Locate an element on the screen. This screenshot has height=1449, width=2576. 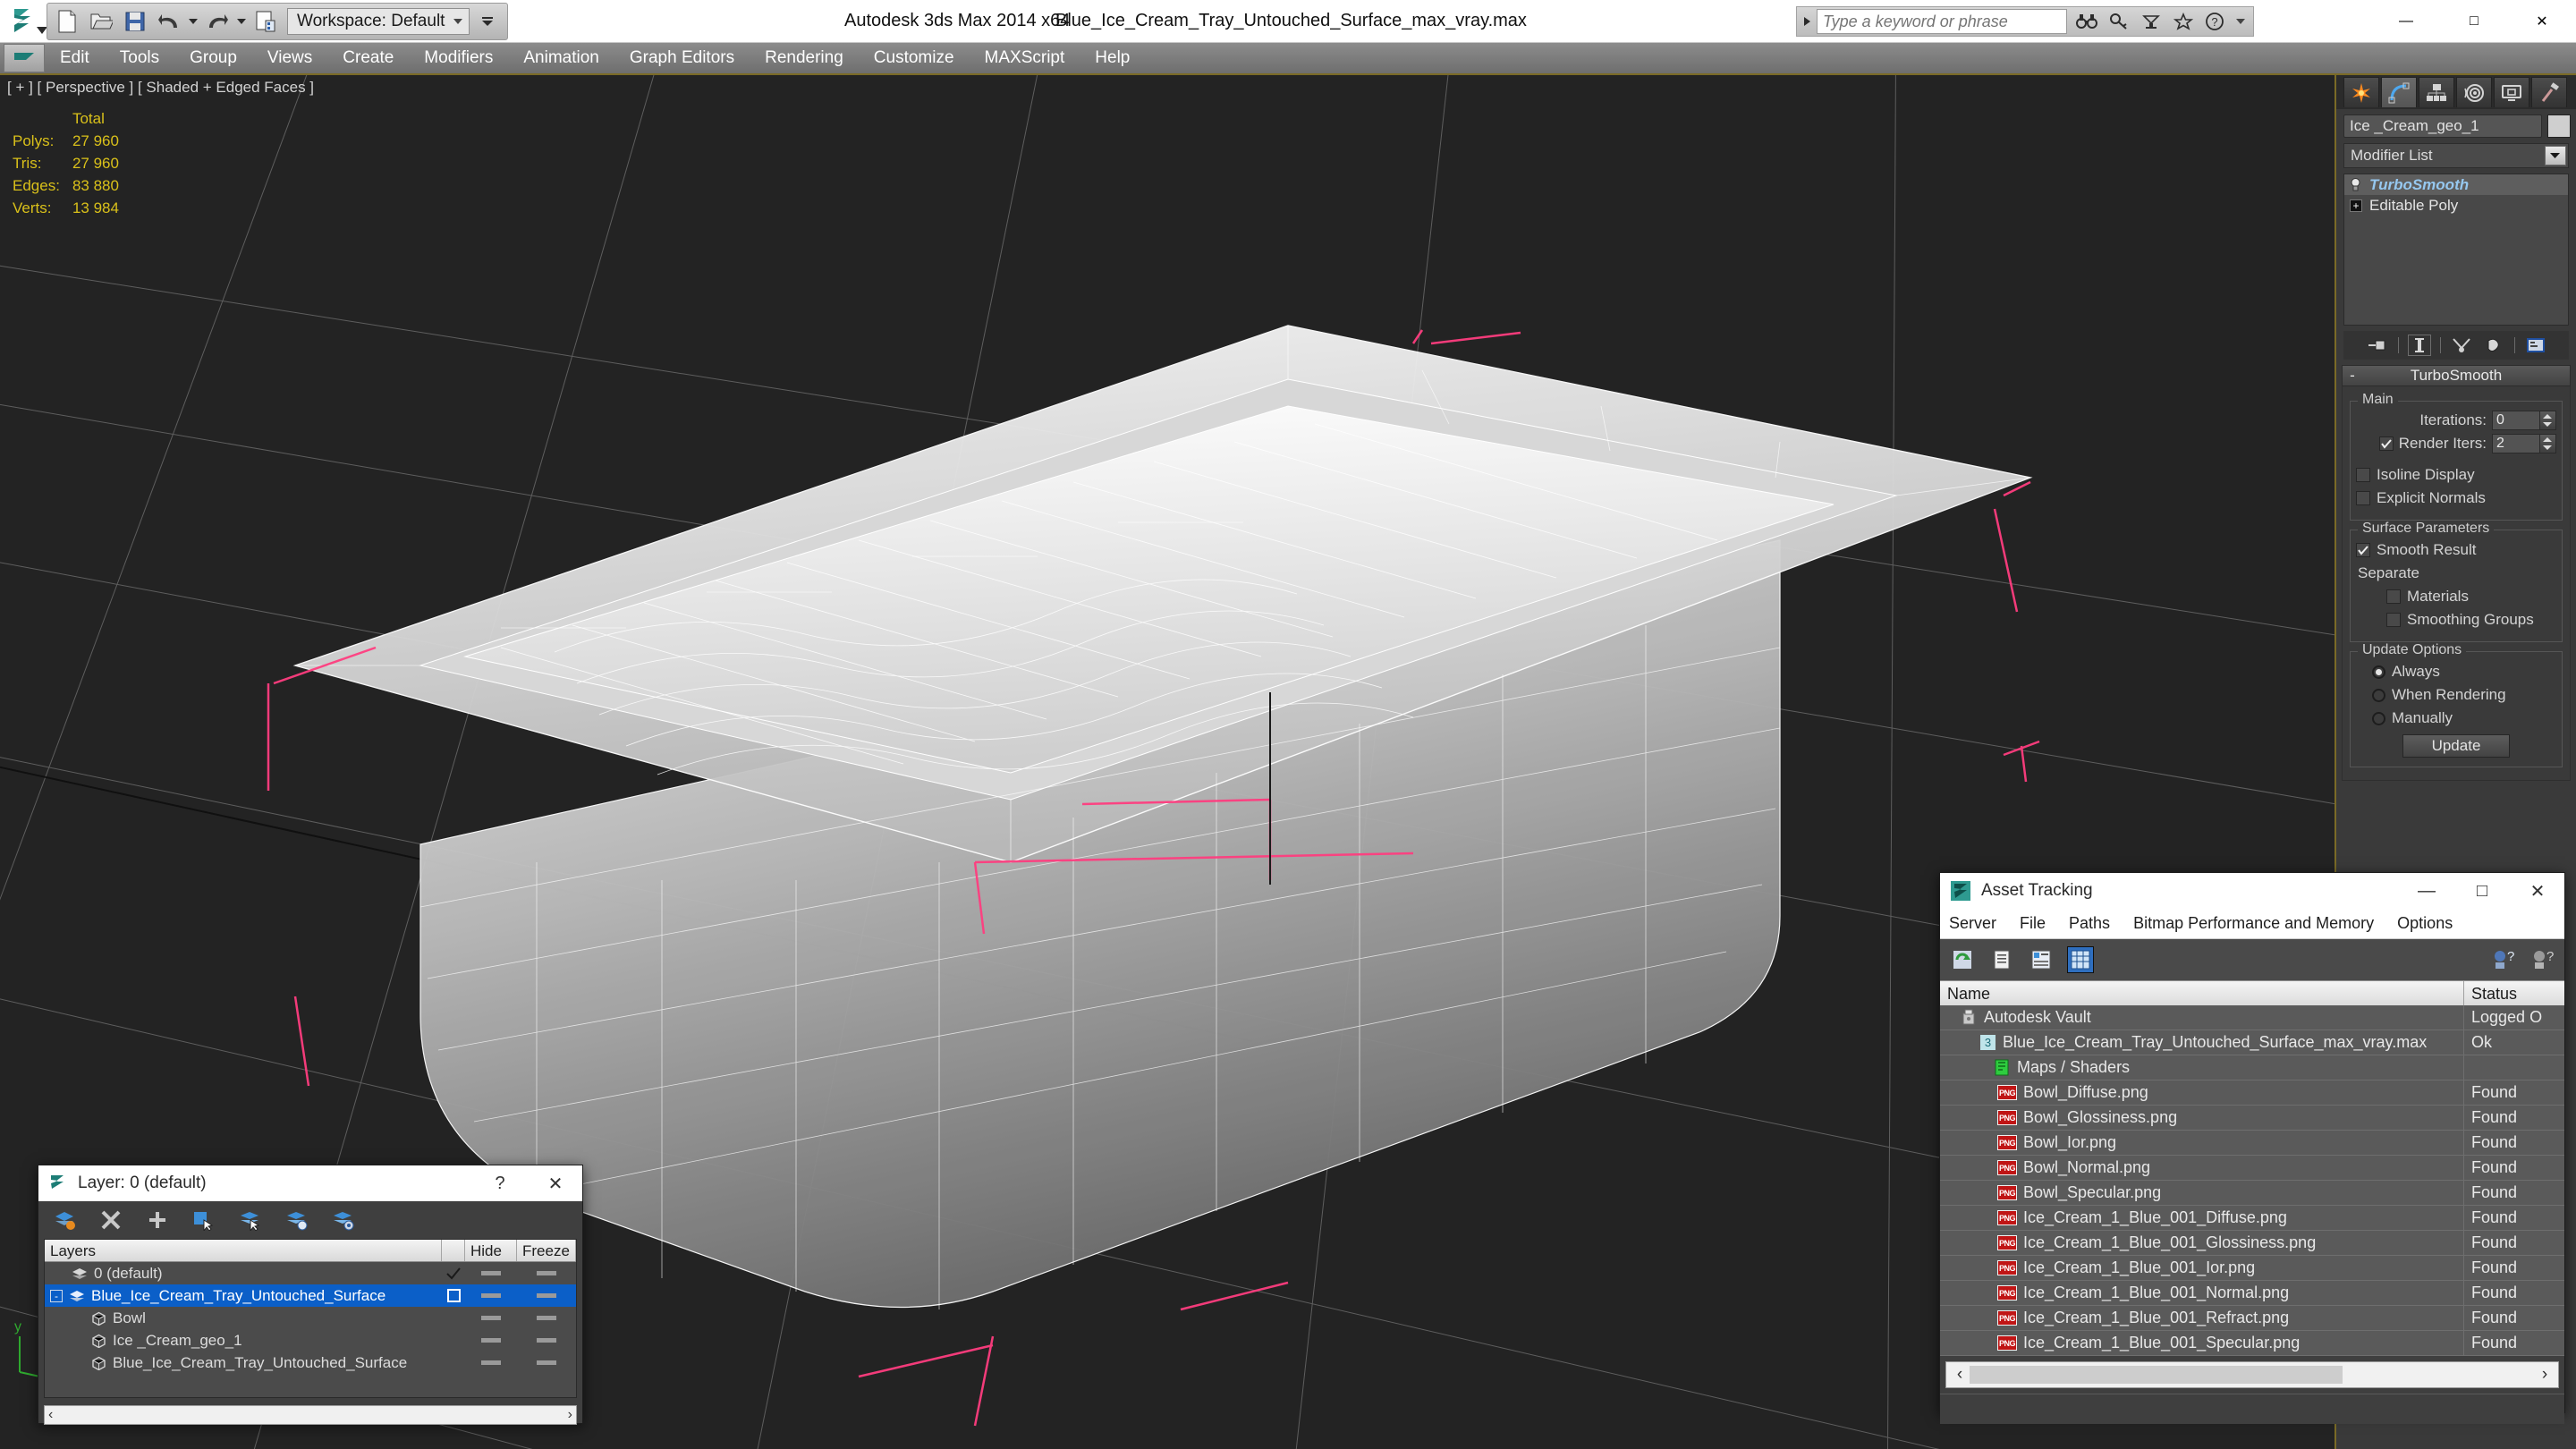
layer-properties-icon is located at coordinates (343, 1220).